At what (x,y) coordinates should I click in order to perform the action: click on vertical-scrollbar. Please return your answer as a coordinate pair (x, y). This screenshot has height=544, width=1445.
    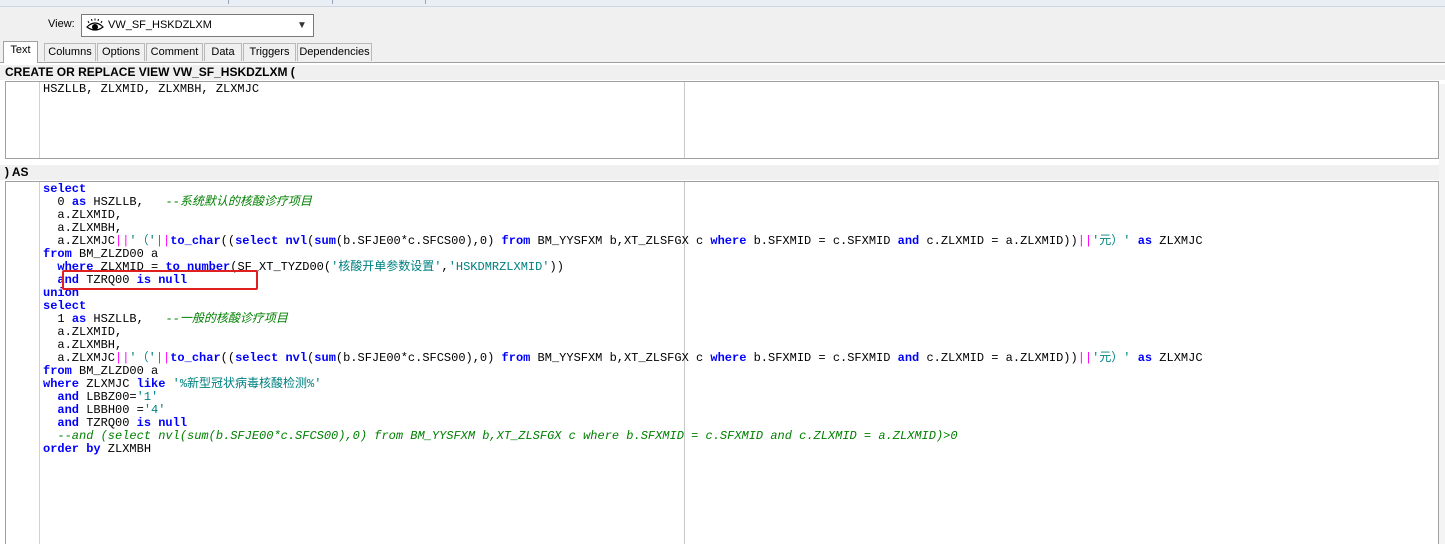
    Looking at the image, I should click on (1442, 314).